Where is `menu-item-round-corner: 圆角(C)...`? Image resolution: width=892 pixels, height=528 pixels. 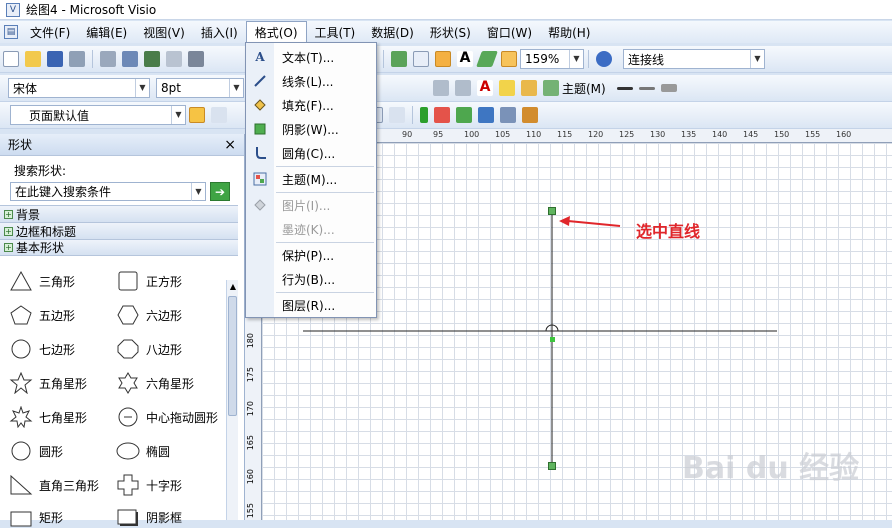 menu-item-round-corner: 圆角(C)... is located at coordinates (311, 153).